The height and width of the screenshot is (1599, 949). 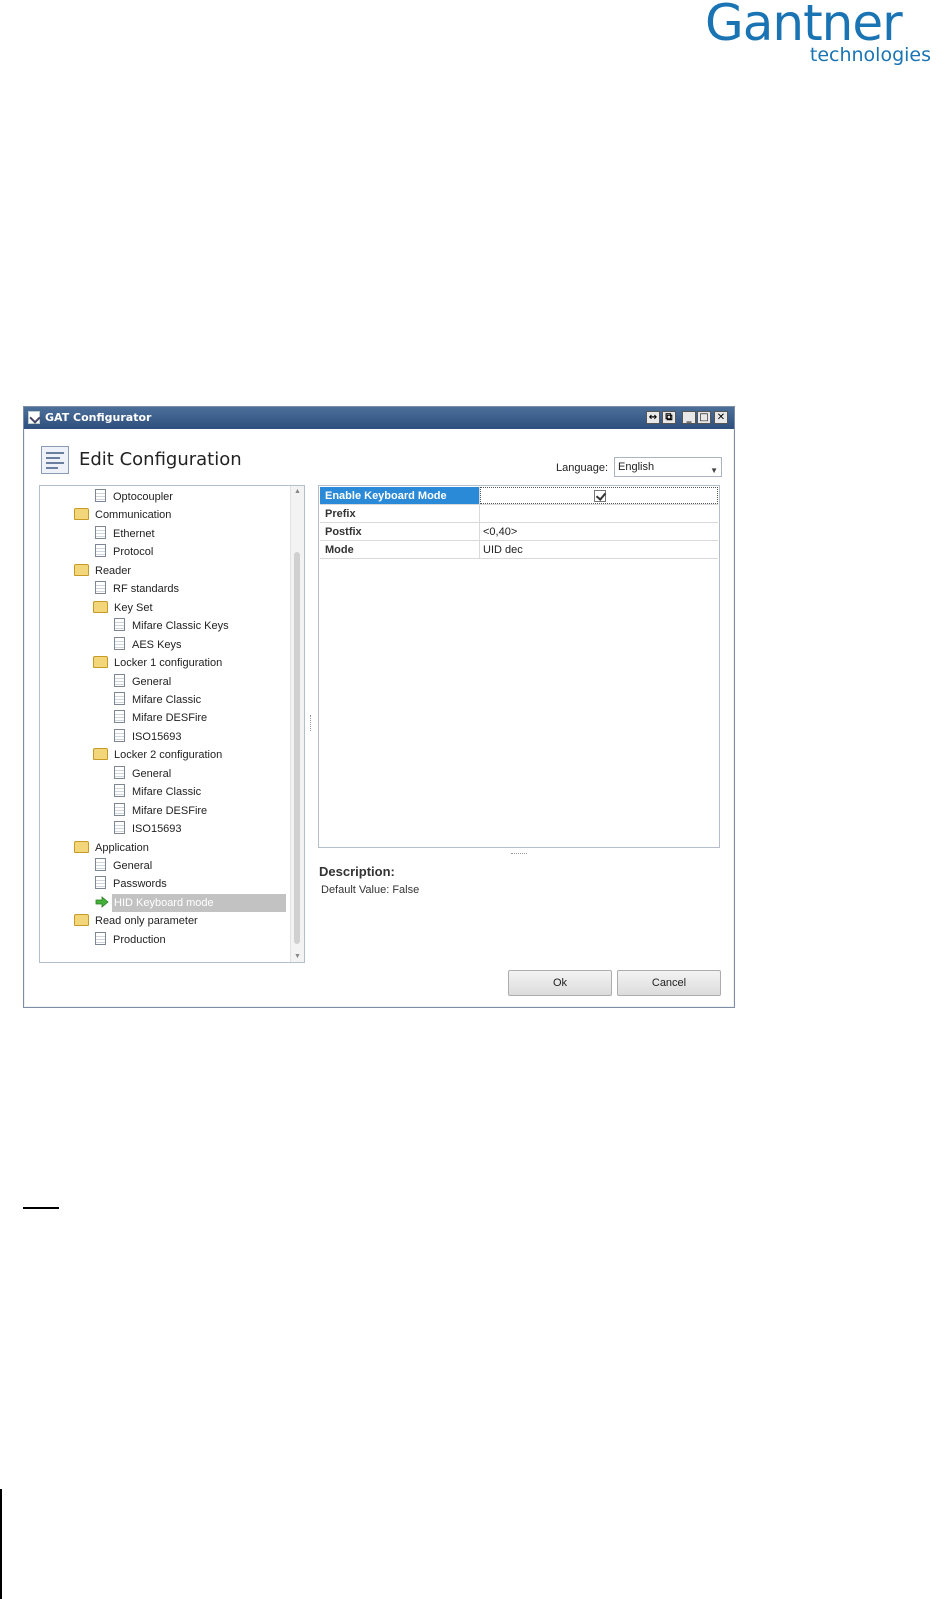 What do you see at coordinates (560, 983) in the screenshot?
I see `ok-button: Ok` at bounding box center [560, 983].